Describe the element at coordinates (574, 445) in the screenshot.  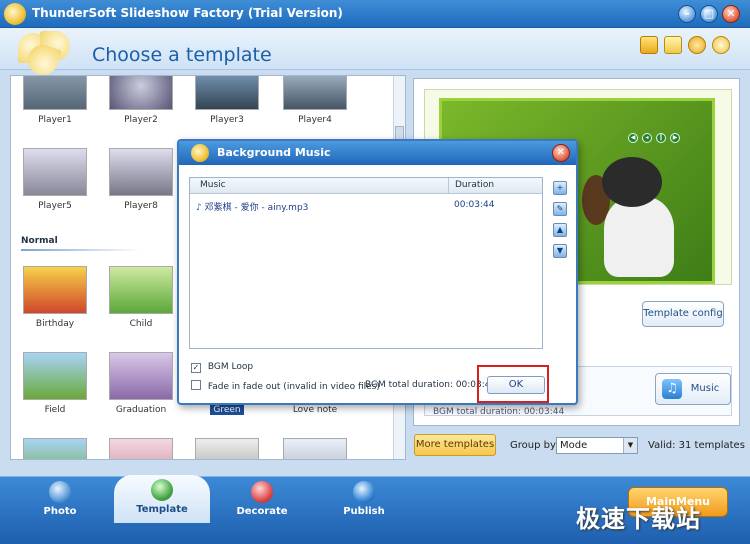
I see `group-by-value: Mode` at that location.